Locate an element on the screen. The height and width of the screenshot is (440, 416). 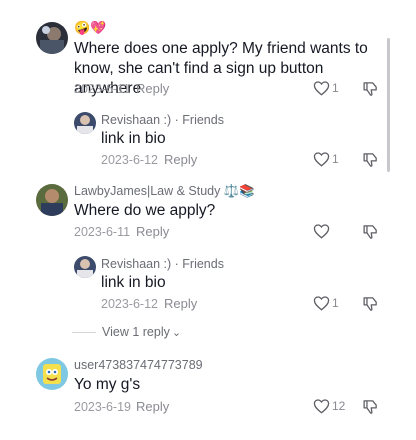
like-button is located at coordinates (322, 231).